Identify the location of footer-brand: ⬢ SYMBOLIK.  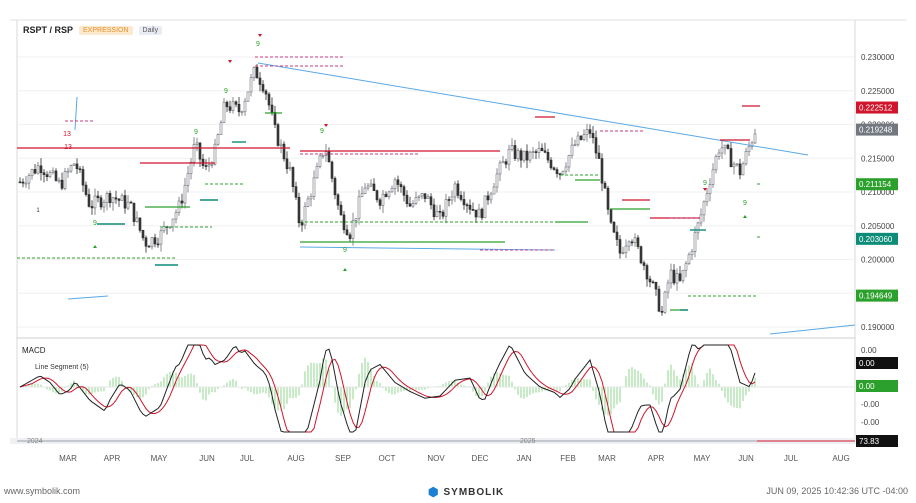
(466, 492).